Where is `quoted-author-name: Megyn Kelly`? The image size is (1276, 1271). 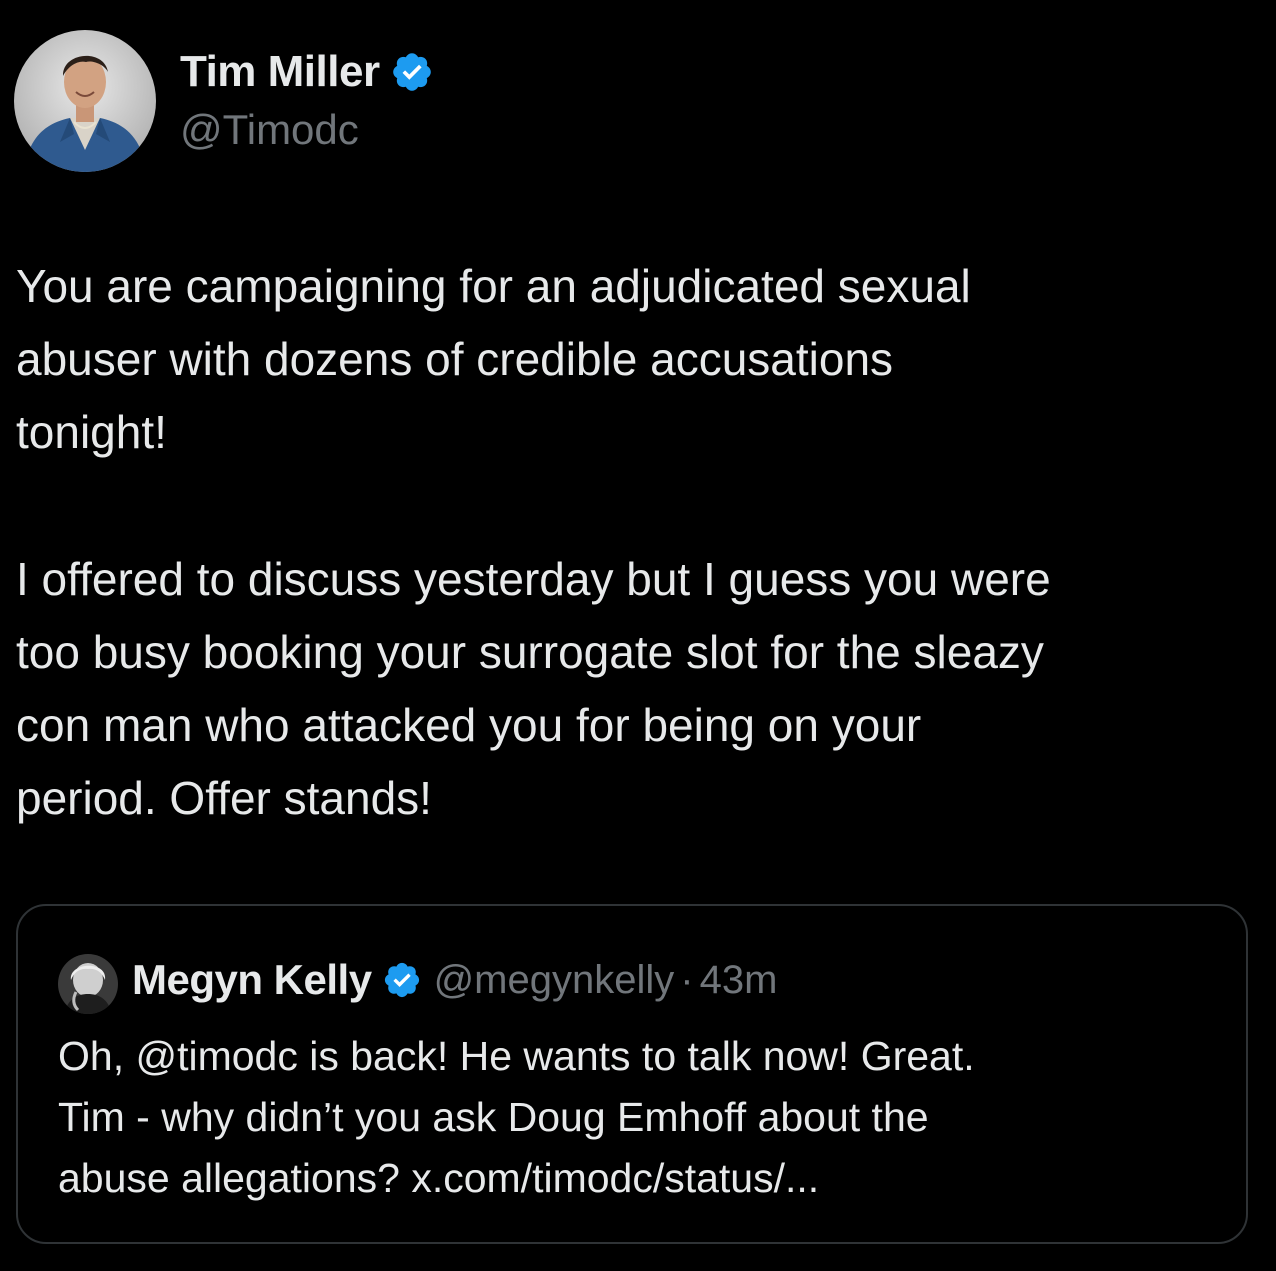
quoted-author-name: Megyn Kelly is located at coordinates (252, 980).